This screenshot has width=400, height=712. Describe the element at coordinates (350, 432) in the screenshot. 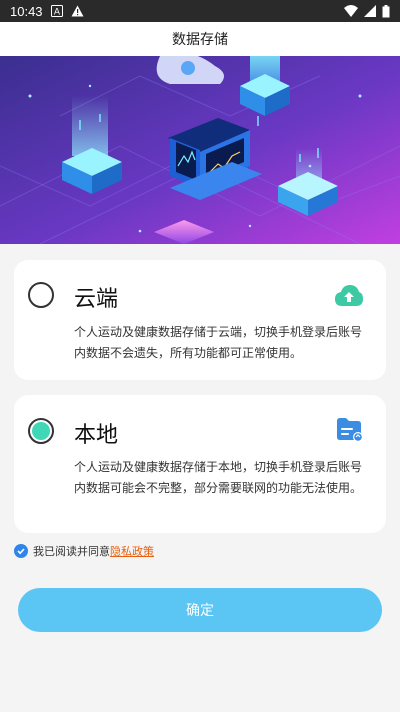

I see `local-folder-icon` at that location.